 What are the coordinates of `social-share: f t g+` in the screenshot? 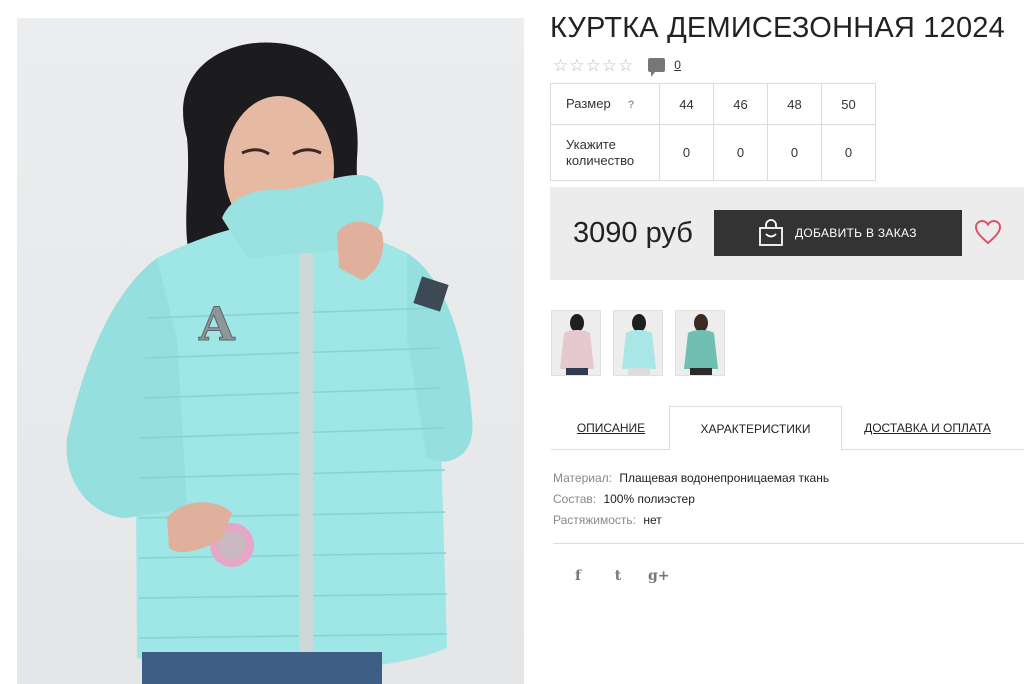 It's located at (619, 576).